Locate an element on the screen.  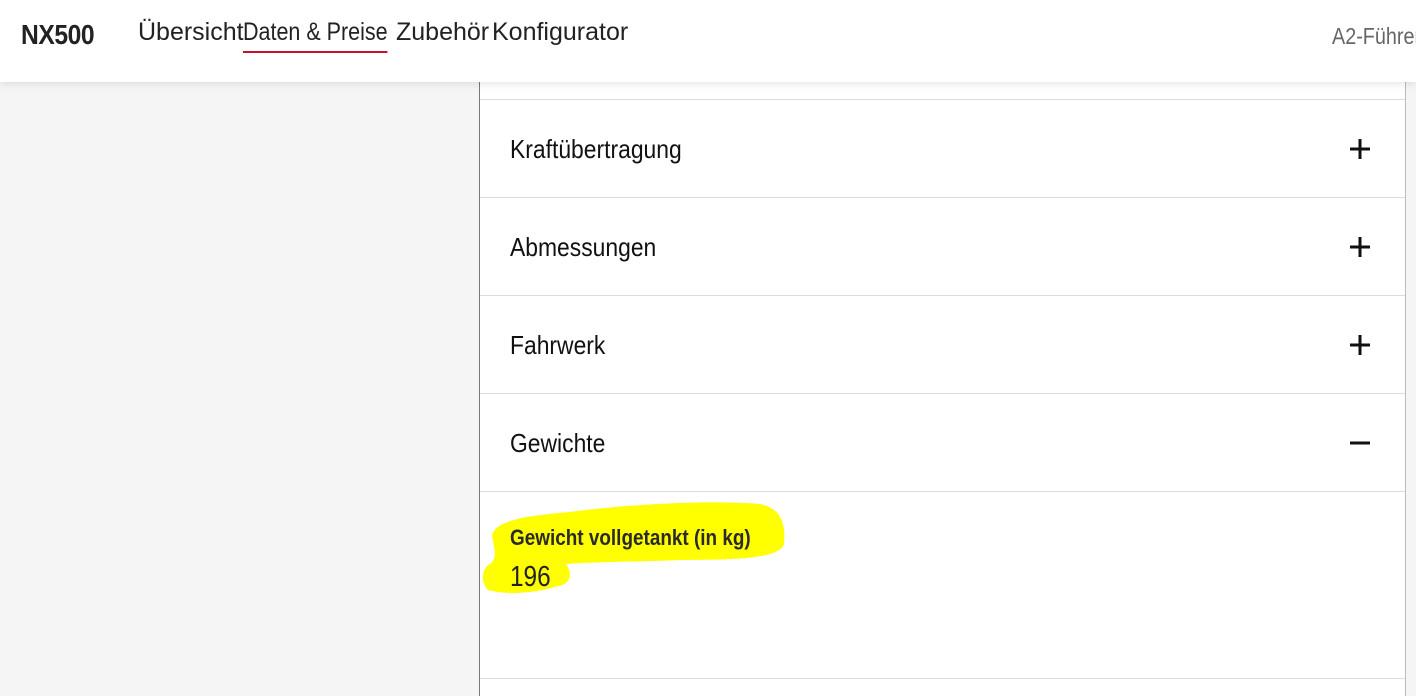
spec-label-gewicht-vollgetankt: Gewicht vollgetankt (in kg) is located at coordinates (630, 537).